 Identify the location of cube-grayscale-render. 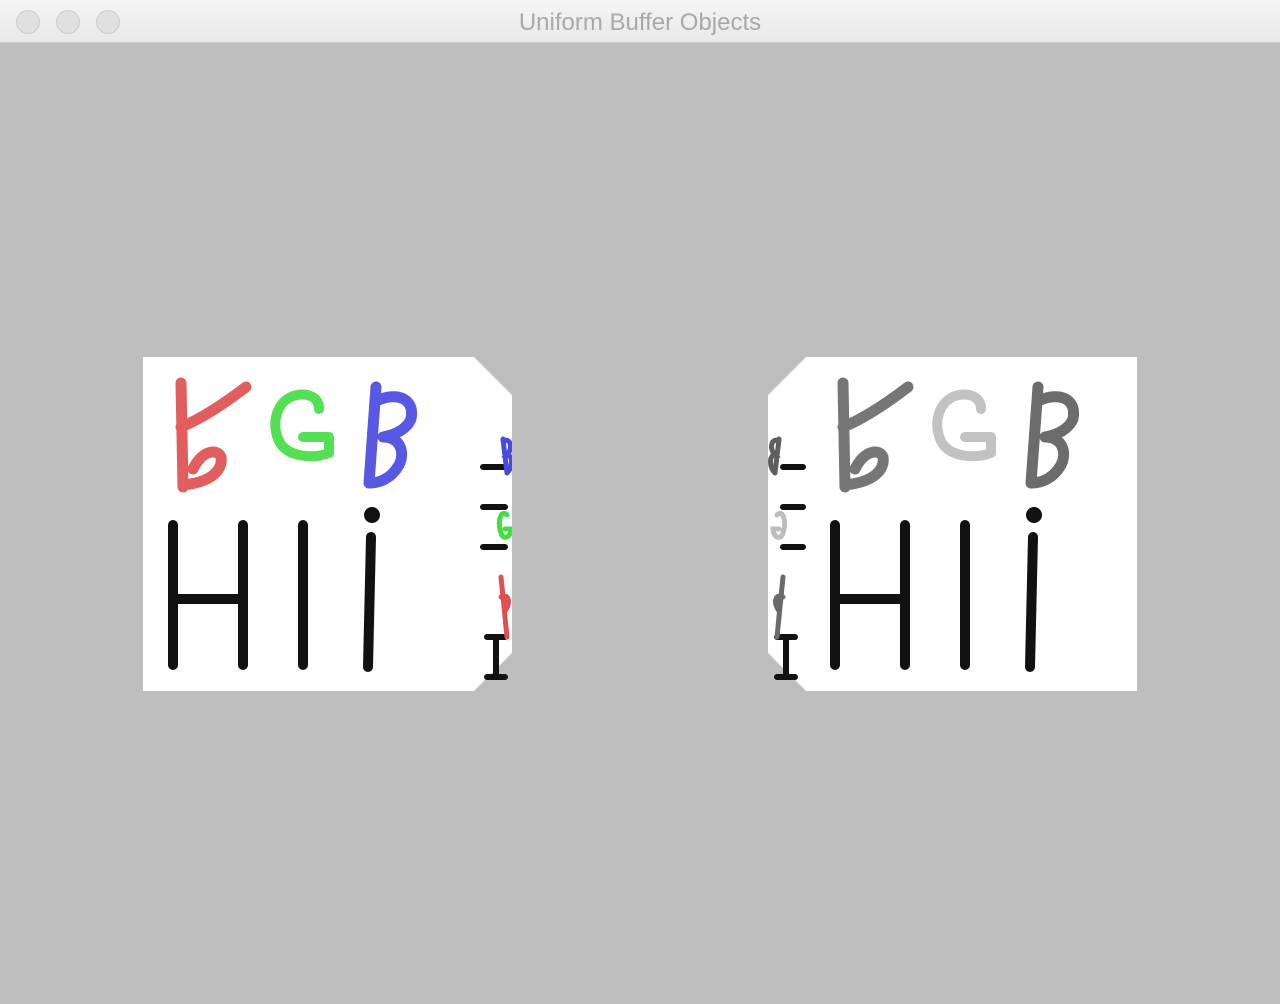
(952, 524).